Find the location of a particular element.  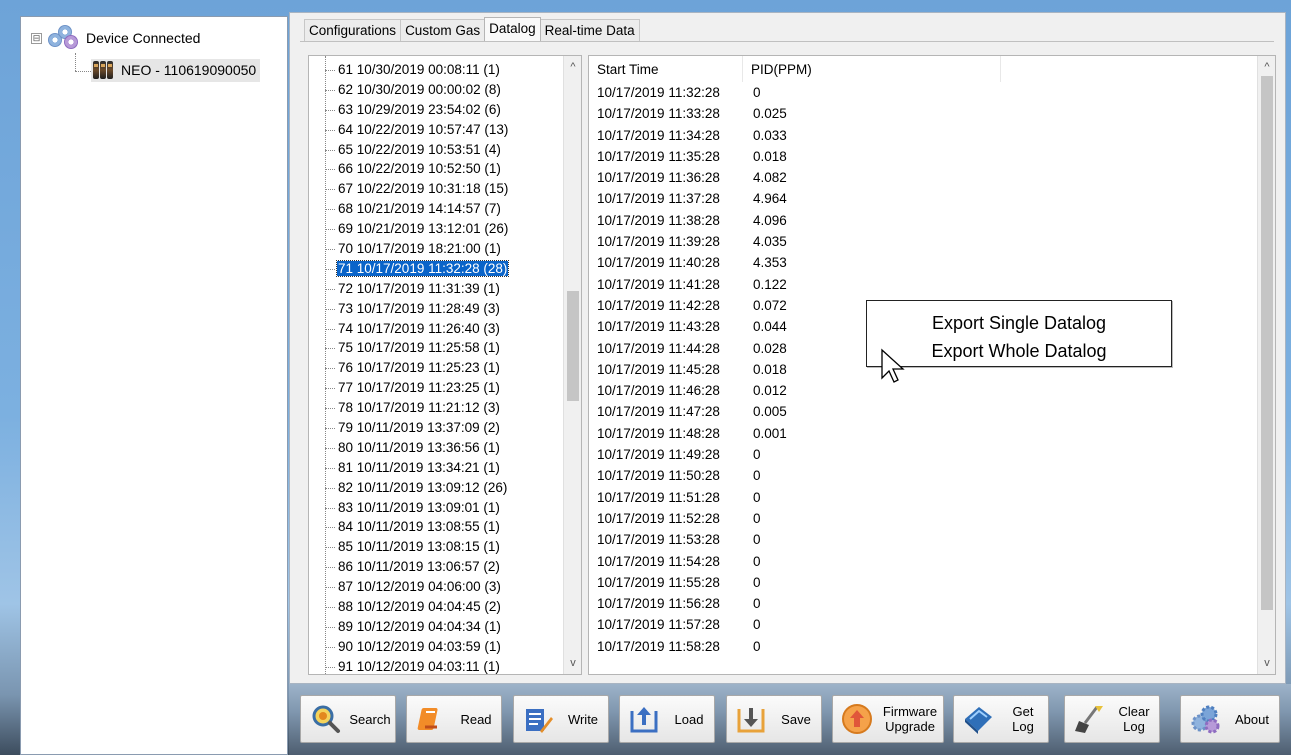

datalog-list-item: 79 10/11/2019 13:37:09 (2) is located at coordinates (437, 428).